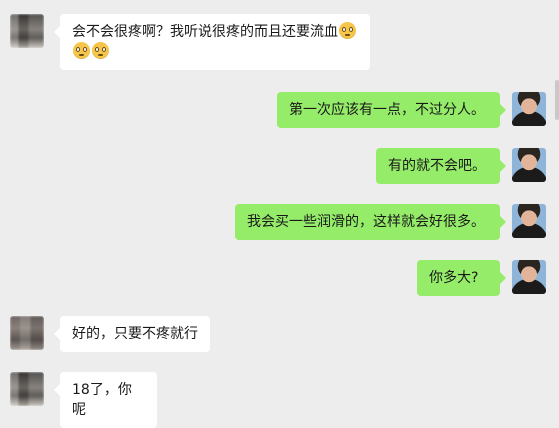 Image resolution: width=559 pixels, height=428 pixels. I want to click on message-bubble-incoming: 18了，你呢, so click(105, 400).